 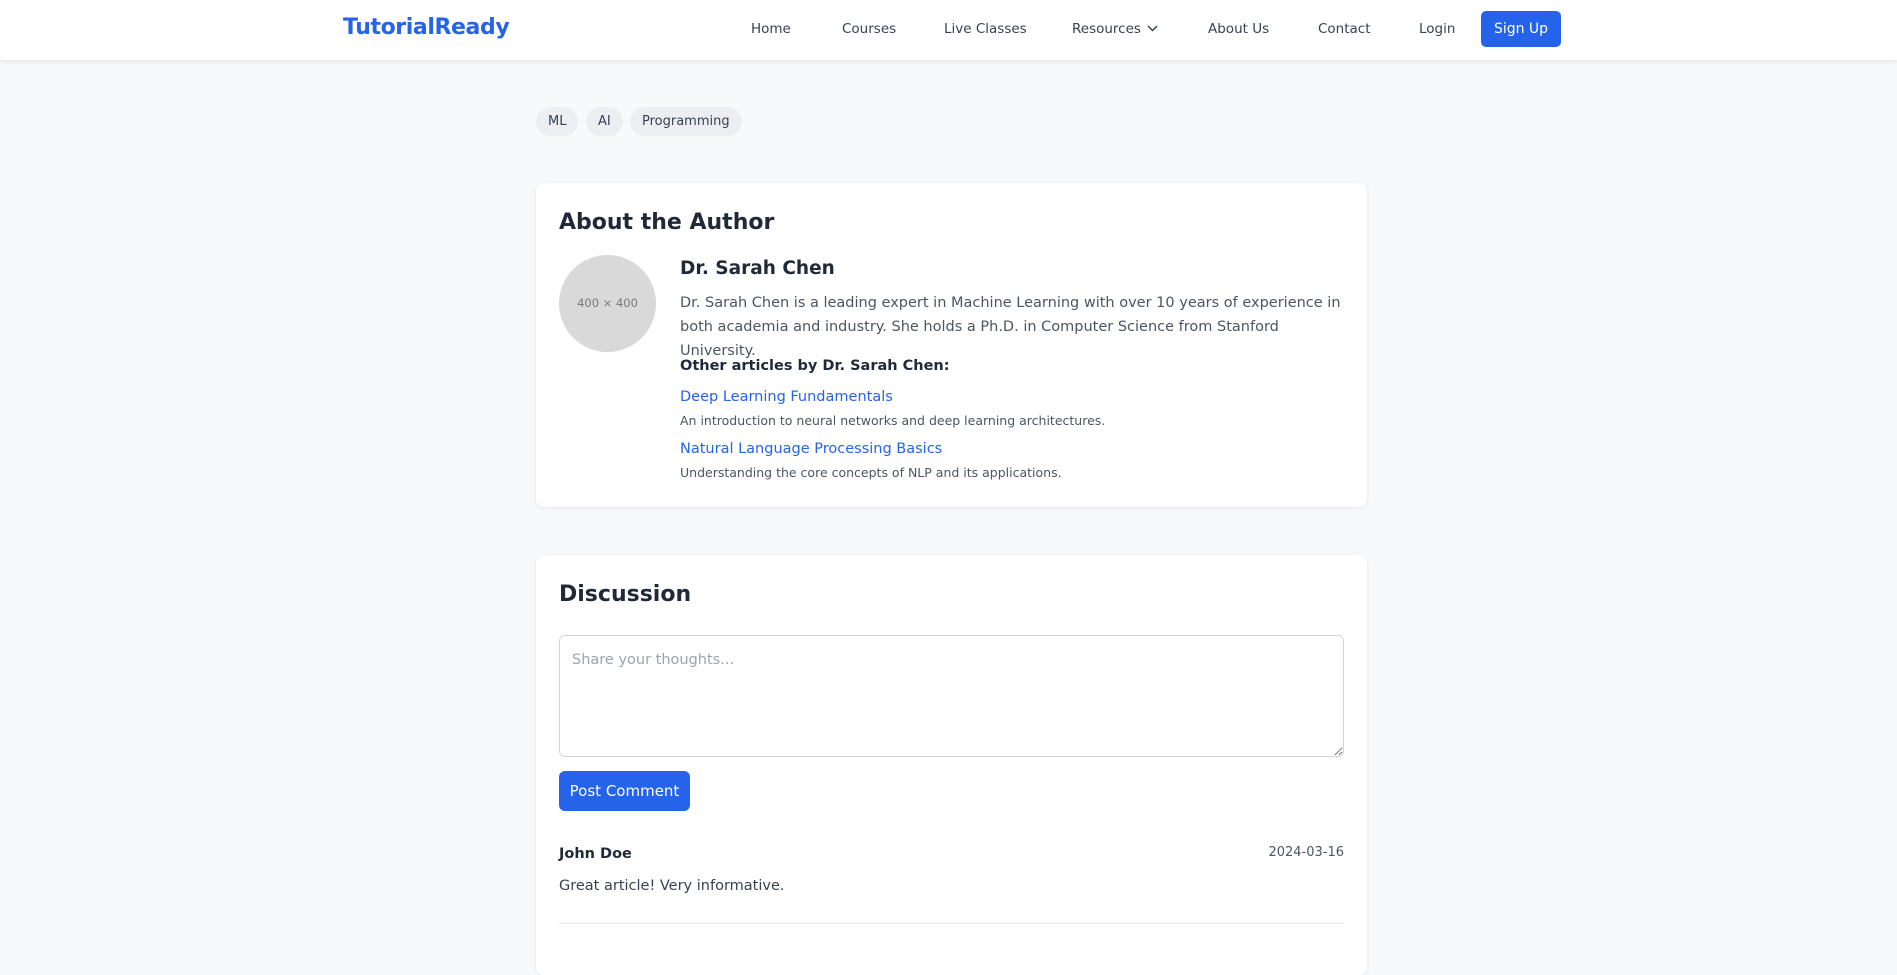 What do you see at coordinates (557, 121) in the screenshot?
I see `tag-ml: ML` at bounding box center [557, 121].